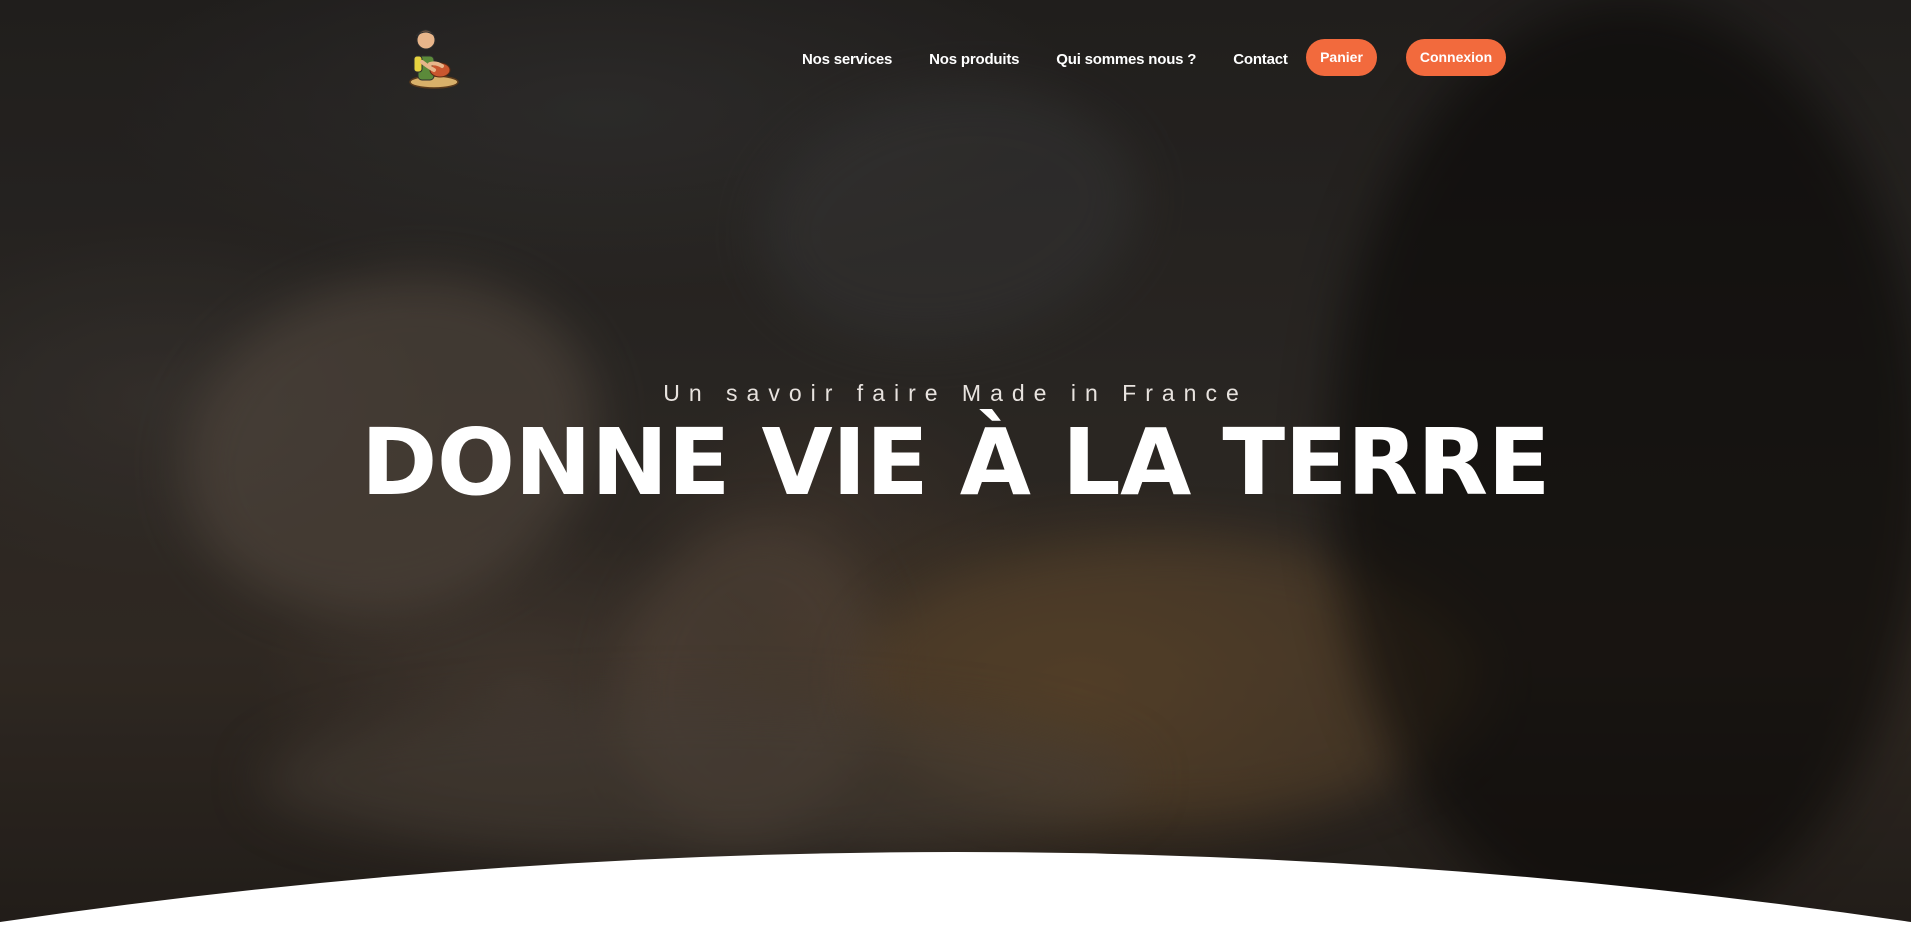 The height and width of the screenshot is (932, 1911). Describe the element at coordinates (1126, 59) in the screenshot. I see `nav-link-about: Qui sommes nous ?` at that location.